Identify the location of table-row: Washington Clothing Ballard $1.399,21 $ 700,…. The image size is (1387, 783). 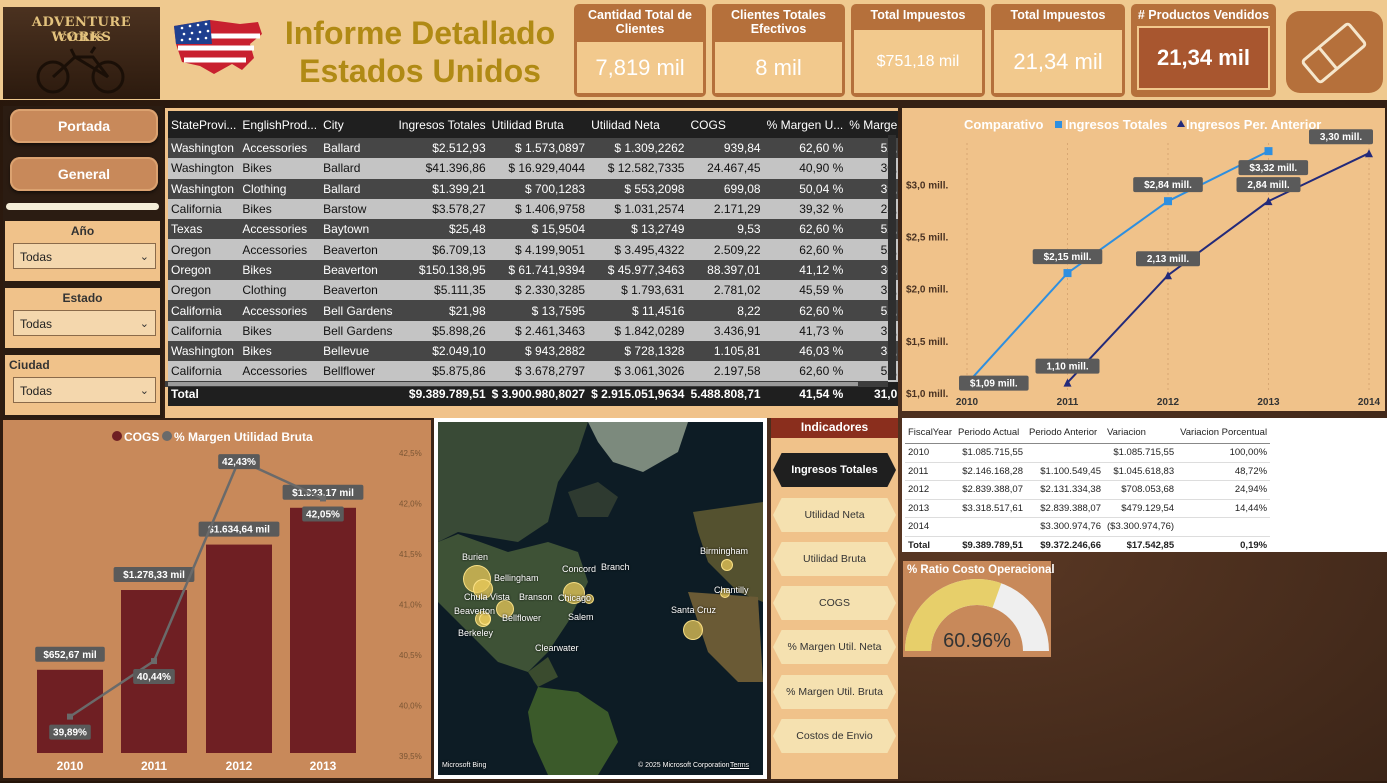
(533, 188).